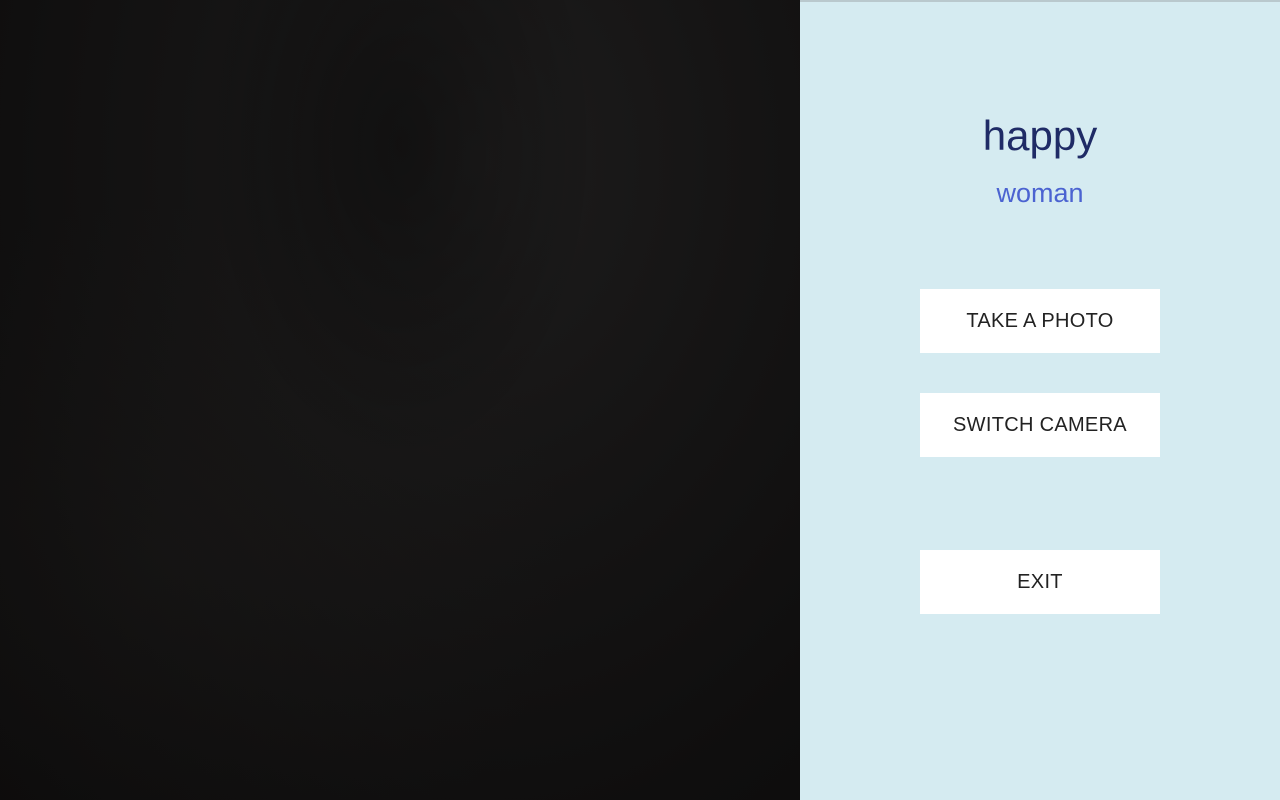  What do you see at coordinates (1040, 135) in the screenshot?
I see `emotion-label: happy` at bounding box center [1040, 135].